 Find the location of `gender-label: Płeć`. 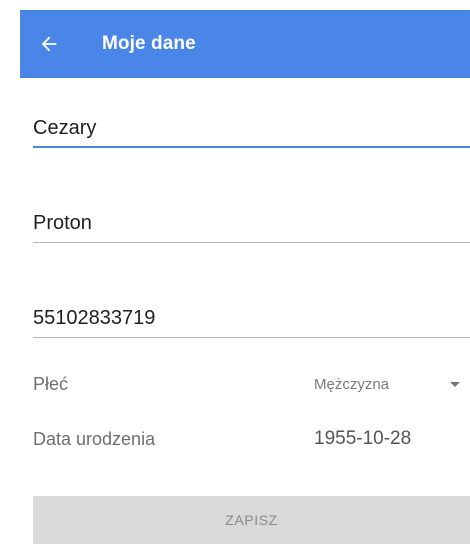

gender-label: Płeć is located at coordinates (51, 383).